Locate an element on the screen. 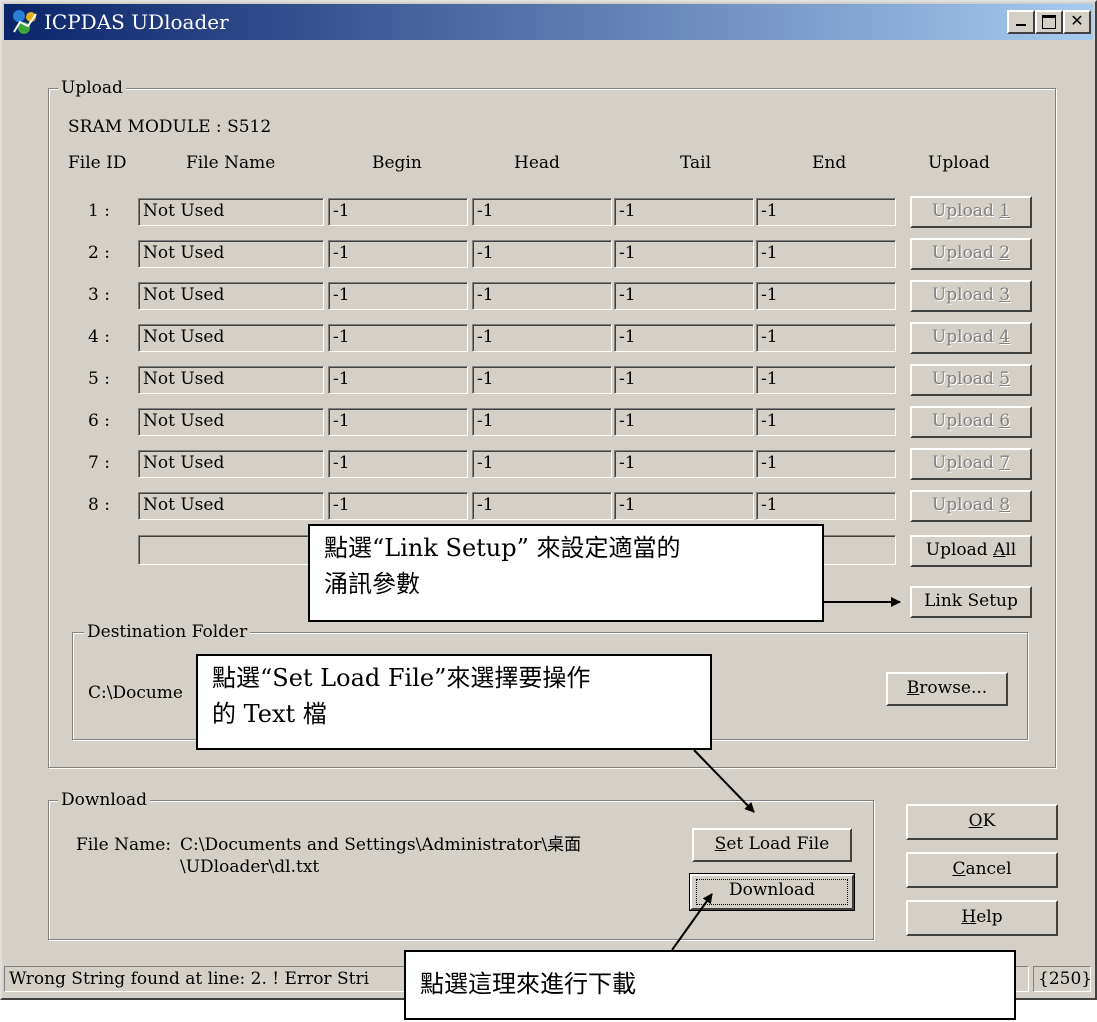 The height and width of the screenshot is (1022, 1097). download-button: Download is located at coordinates (772, 892).